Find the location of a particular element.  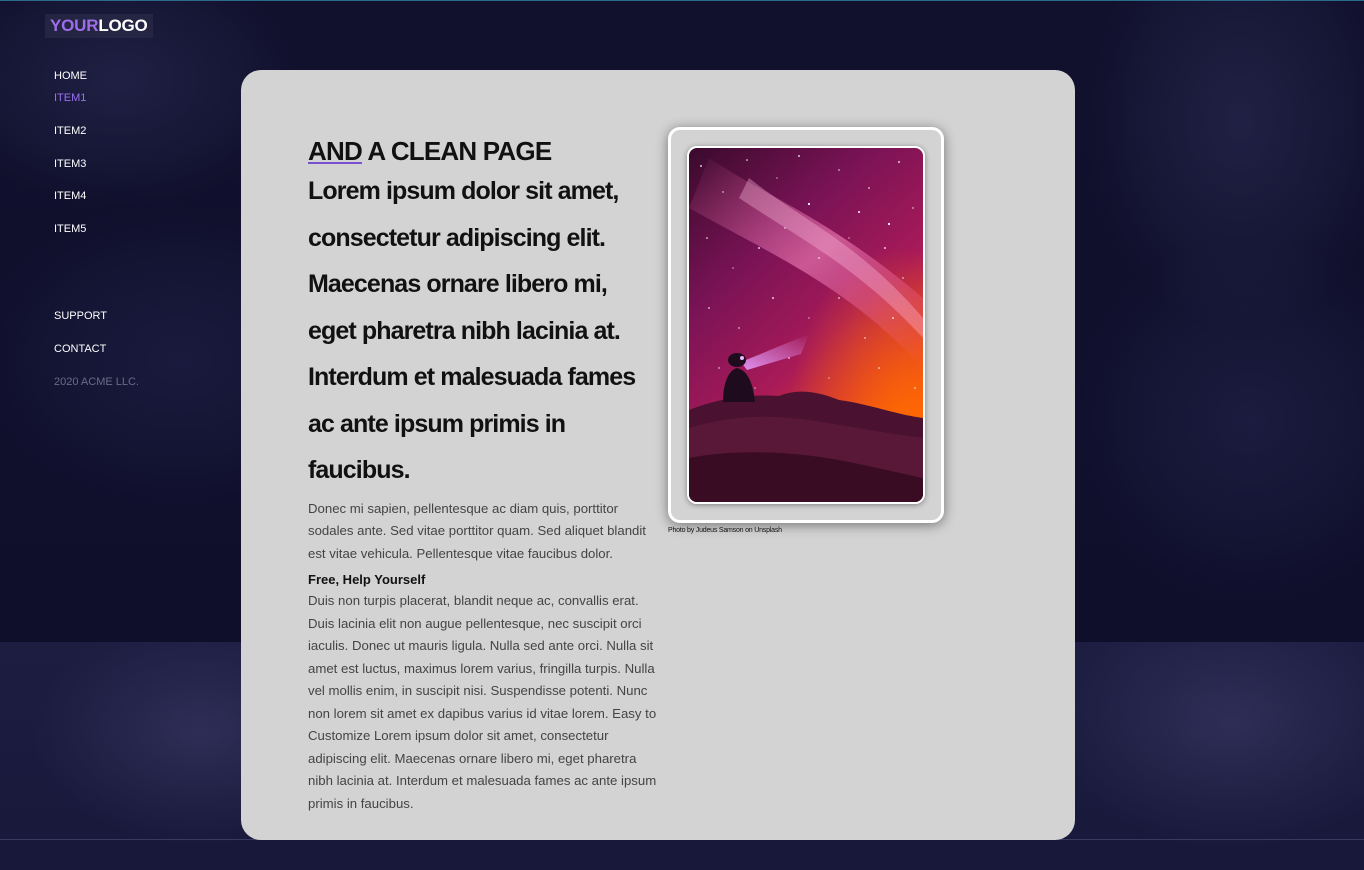

site-logo: YOURLOGO is located at coordinates (99, 26).